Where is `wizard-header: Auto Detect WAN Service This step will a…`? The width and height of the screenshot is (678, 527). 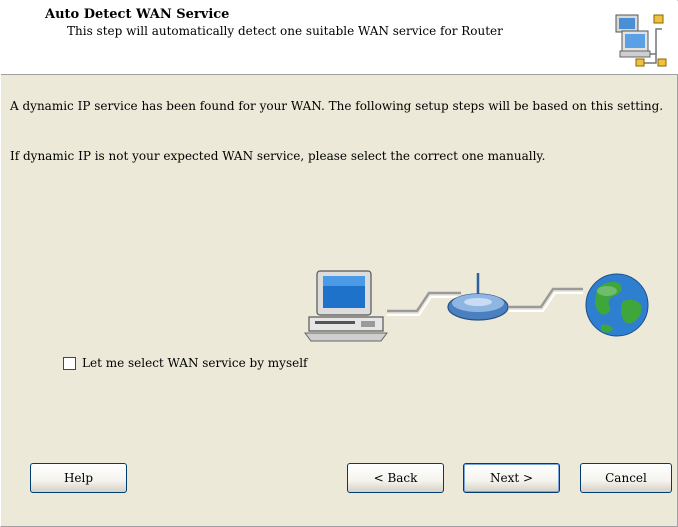 wizard-header: Auto Detect WAN Service This step will a… is located at coordinates (339, 38).